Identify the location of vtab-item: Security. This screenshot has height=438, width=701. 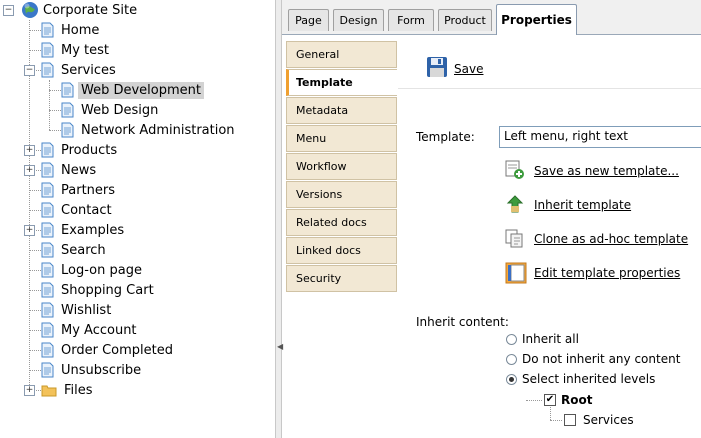
(341, 278).